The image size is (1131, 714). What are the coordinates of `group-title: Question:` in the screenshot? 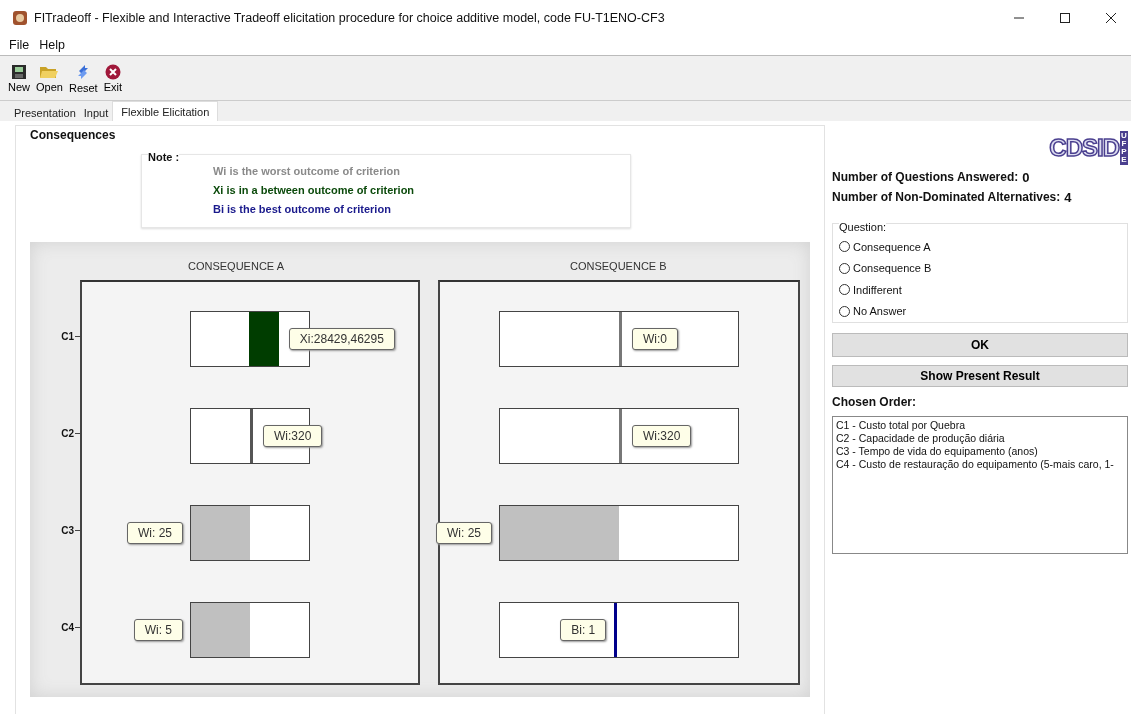 It's located at (863, 227).